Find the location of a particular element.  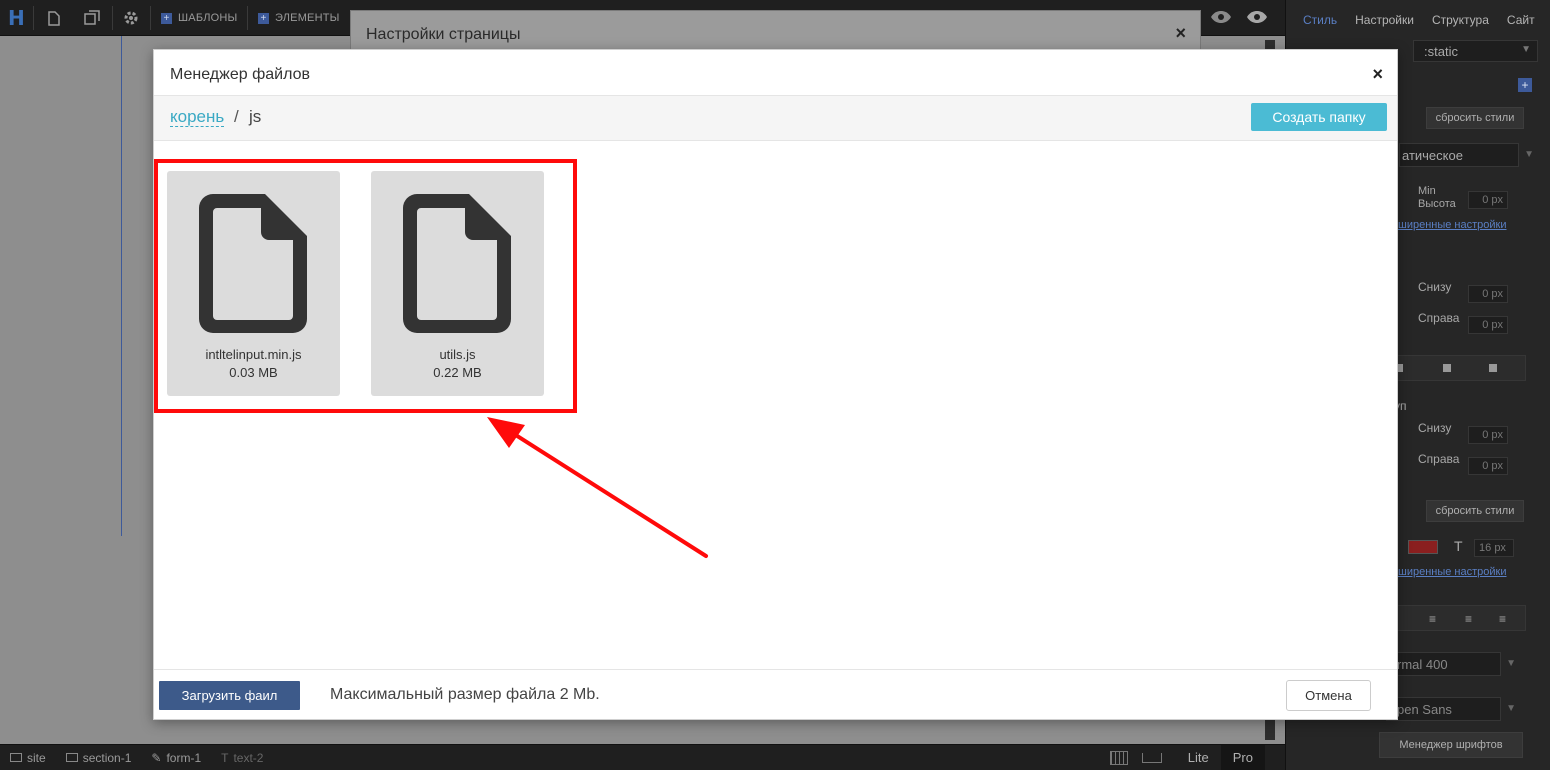

file-size: 0.22 MB is located at coordinates (457, 372).